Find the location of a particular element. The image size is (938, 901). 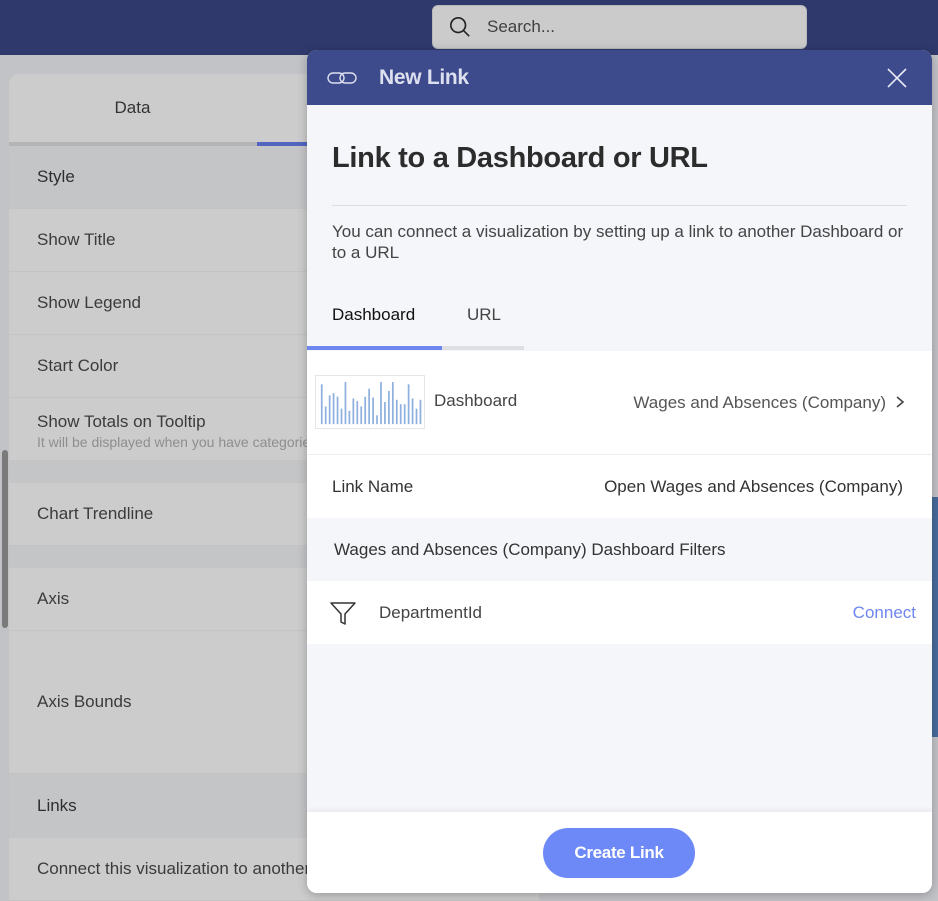

filter-name: DepartmentId is located at coordinates (430, 612).